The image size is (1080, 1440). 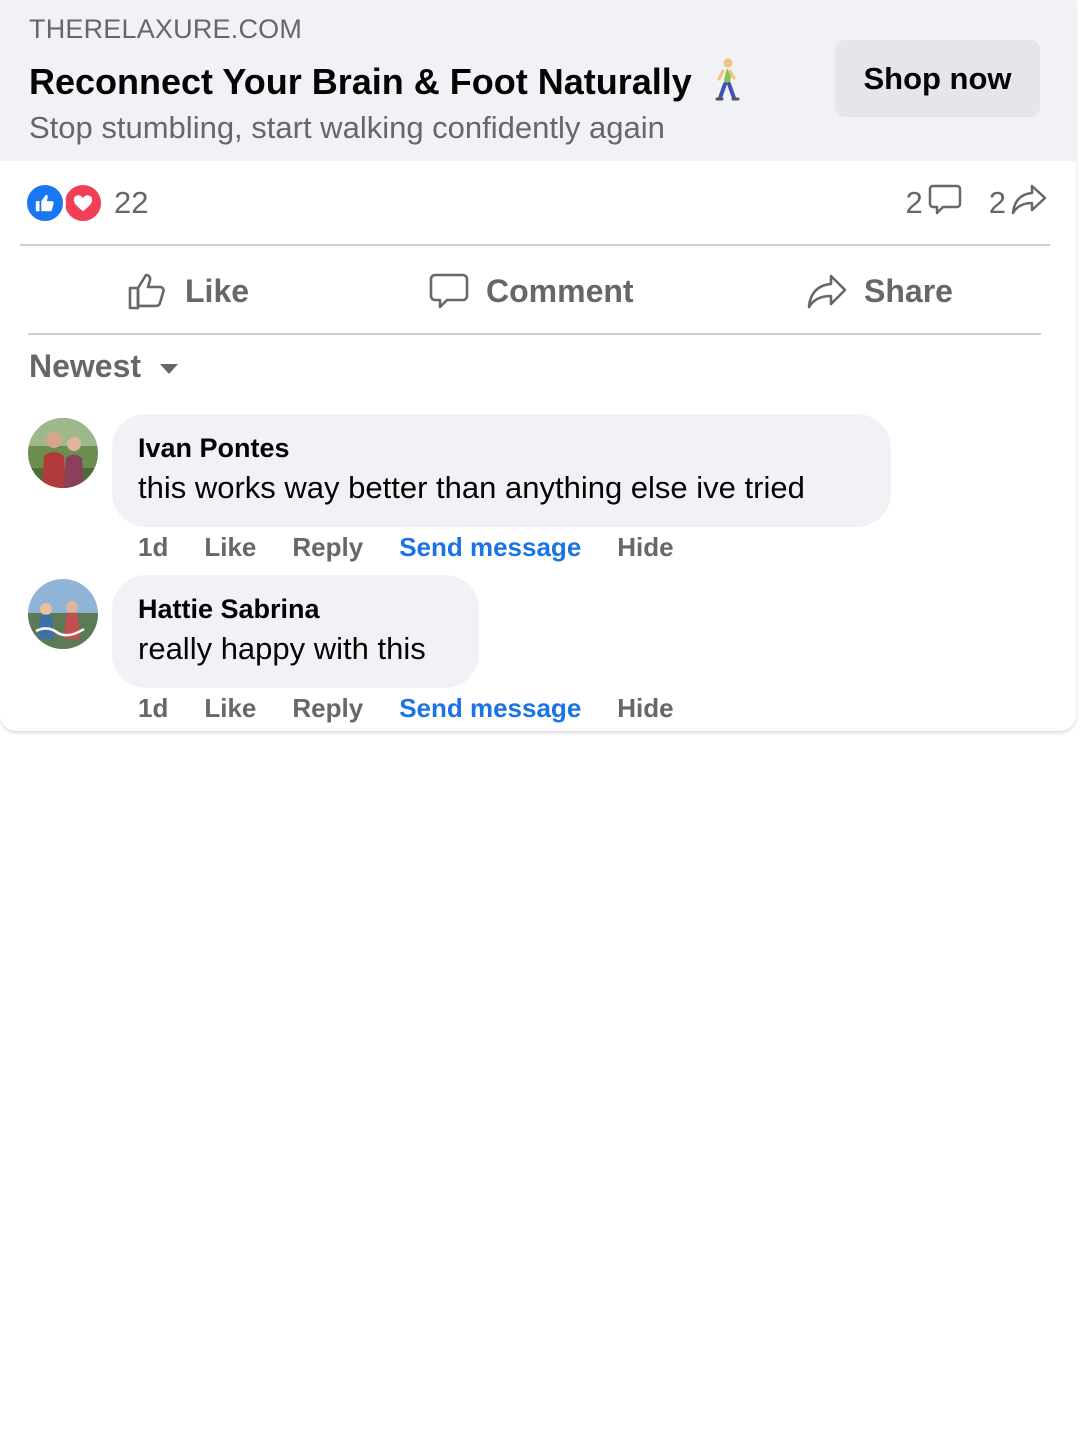 I want to click on comment-sort-dropdown: Newest, so click(x=104, y=366).